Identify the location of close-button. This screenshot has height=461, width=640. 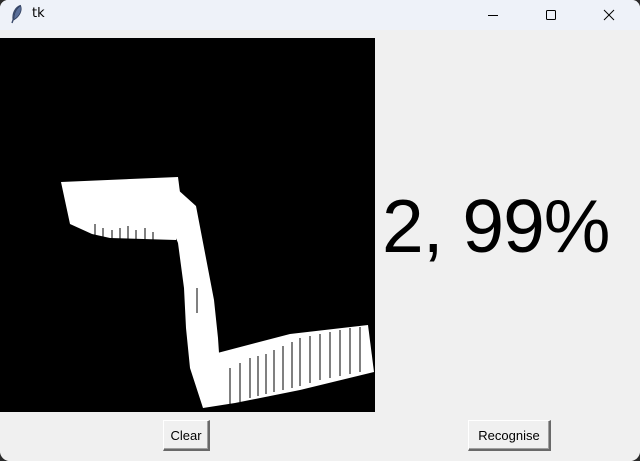
(609, 15).